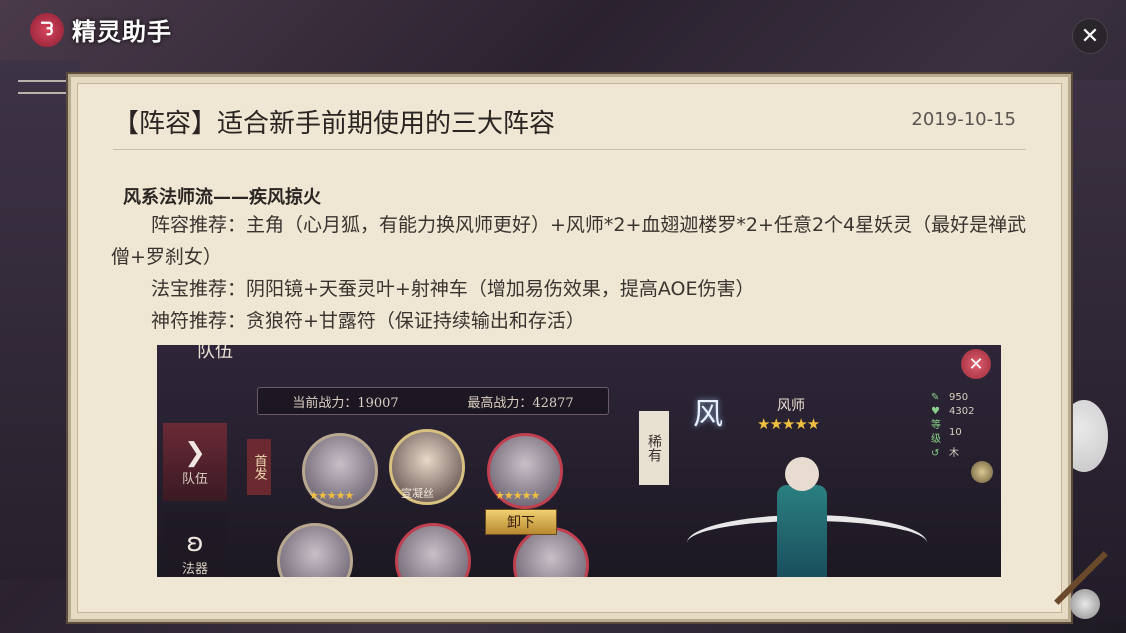 This screenshot has height=633, width=1126. I want to click on gs-team-icon: ❯, so click(195, 452).